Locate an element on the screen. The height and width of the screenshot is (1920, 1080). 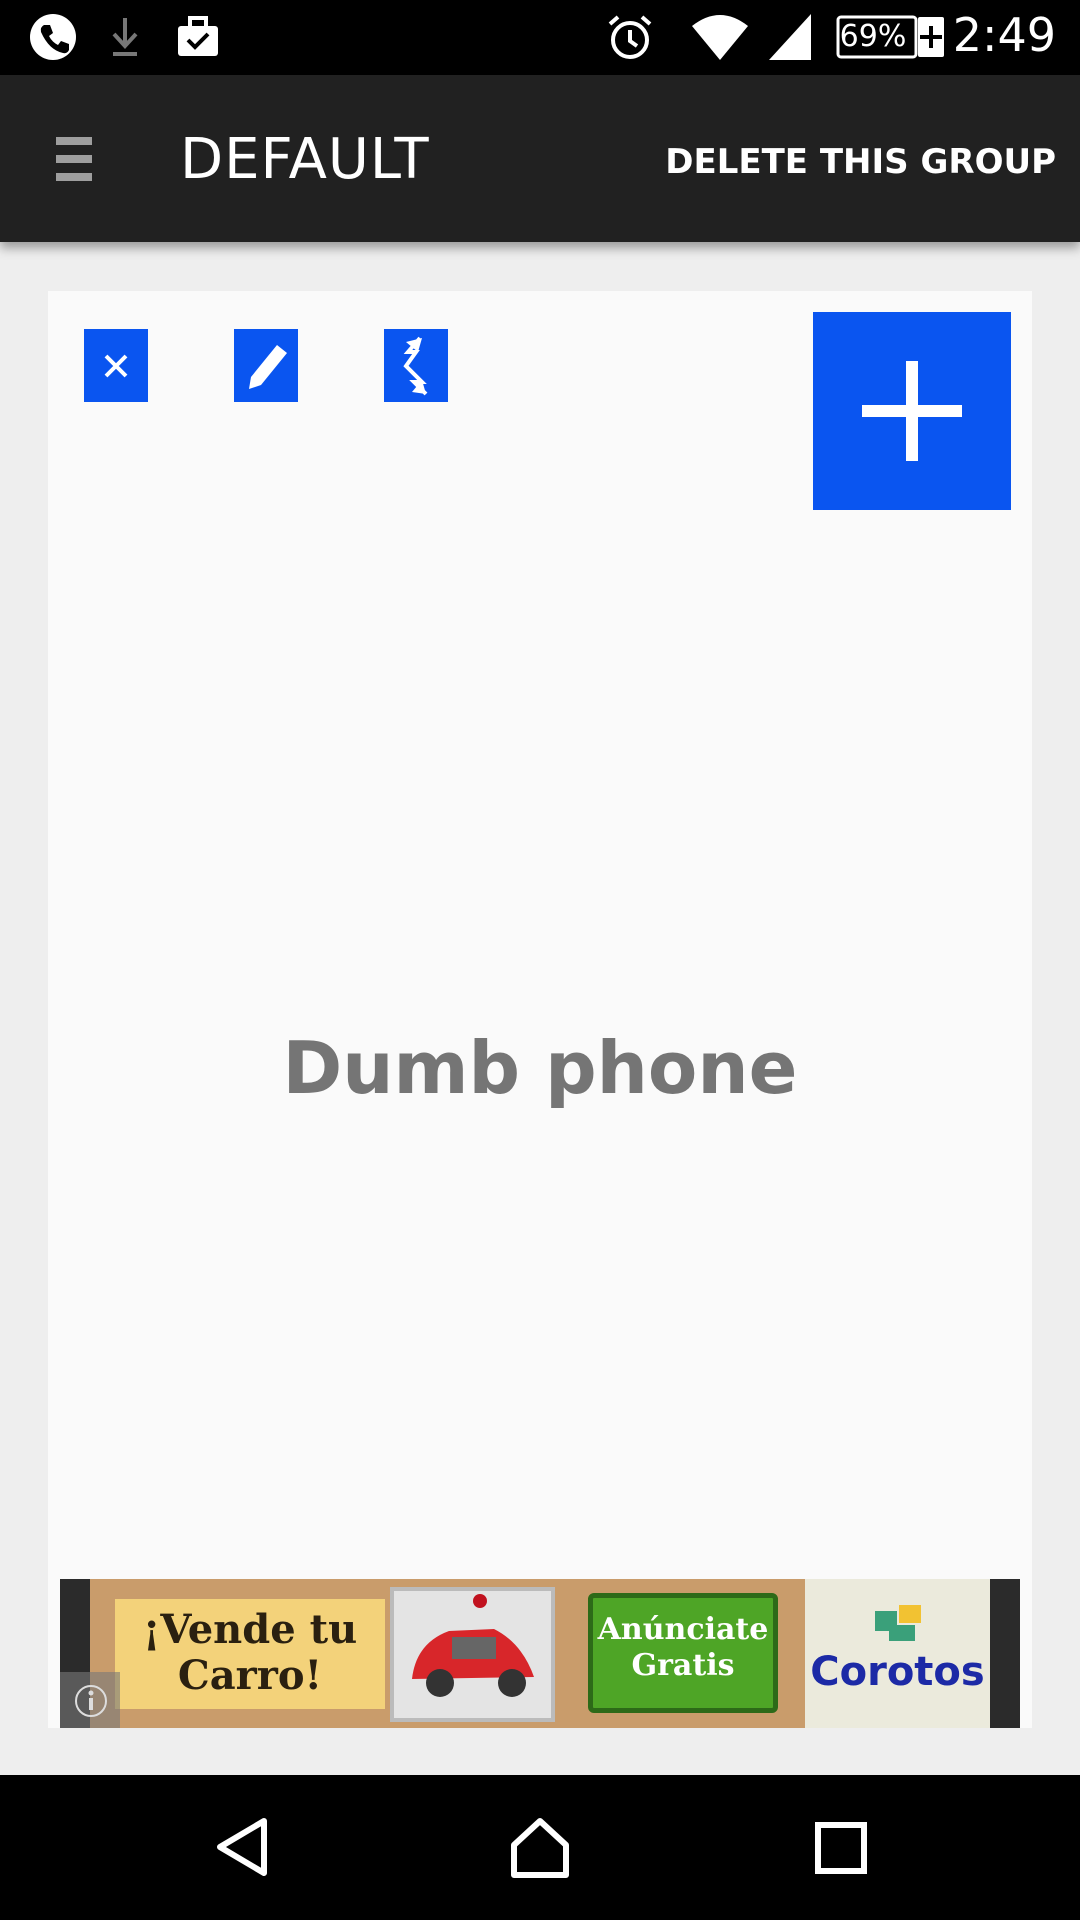
app-toolbar: DEFAULT DELETE THIS GROUP is located at coordinates (540, 158).